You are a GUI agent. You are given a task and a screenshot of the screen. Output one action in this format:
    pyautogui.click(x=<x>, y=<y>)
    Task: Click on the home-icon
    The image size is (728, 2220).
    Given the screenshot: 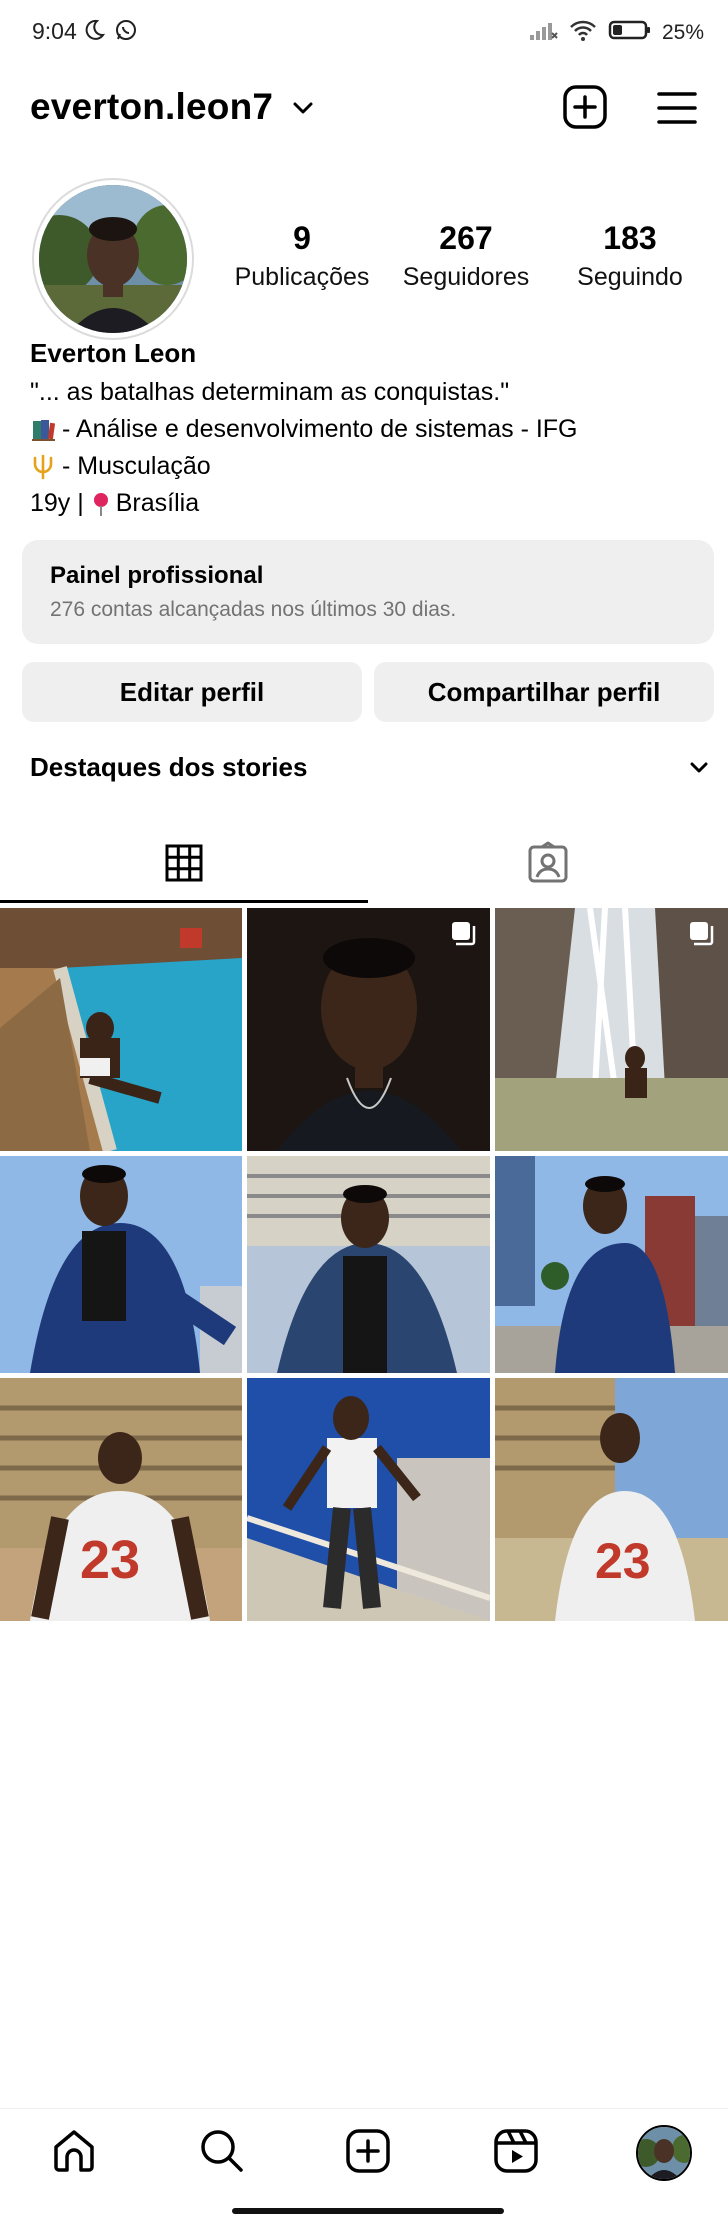 What is the action you would take?
    pyautogui.click(x=74, y=2153)
    